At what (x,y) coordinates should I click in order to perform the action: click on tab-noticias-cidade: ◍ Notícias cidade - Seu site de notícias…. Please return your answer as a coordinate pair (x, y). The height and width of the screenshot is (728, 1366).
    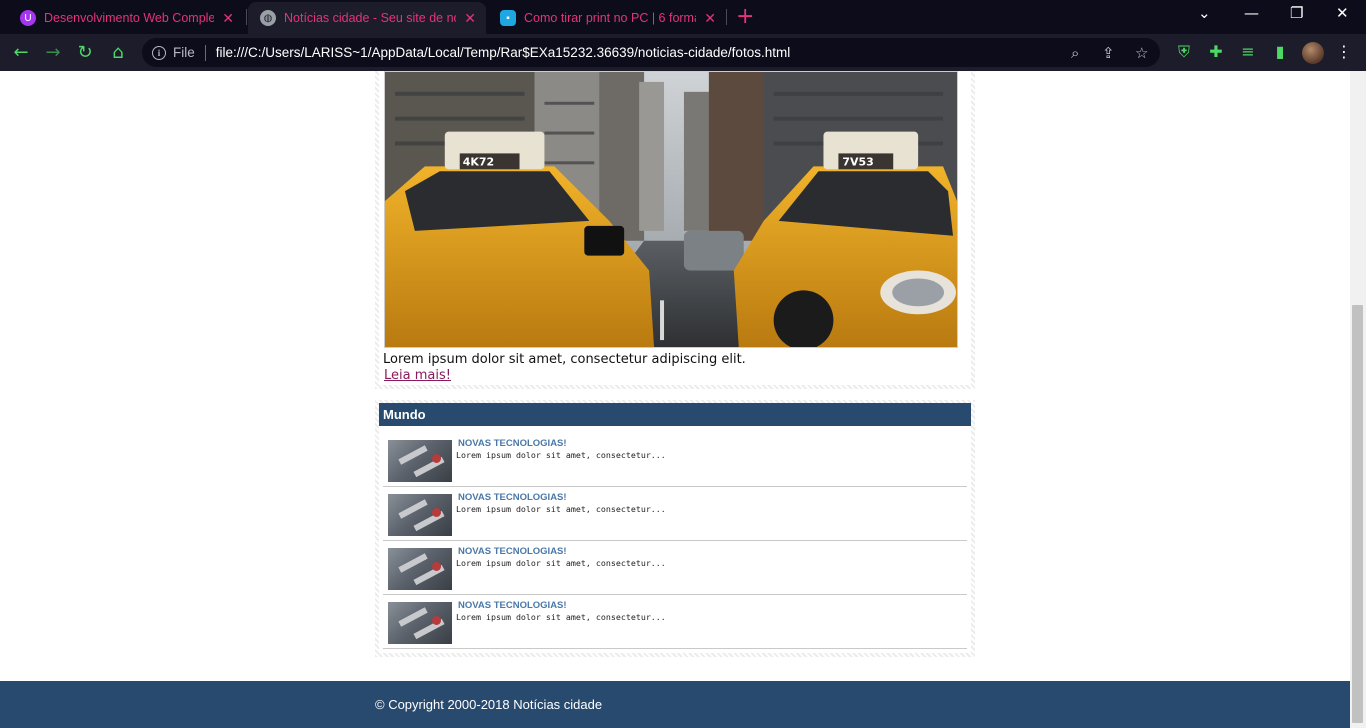
    Looking at the image, I should click on (367, 18).